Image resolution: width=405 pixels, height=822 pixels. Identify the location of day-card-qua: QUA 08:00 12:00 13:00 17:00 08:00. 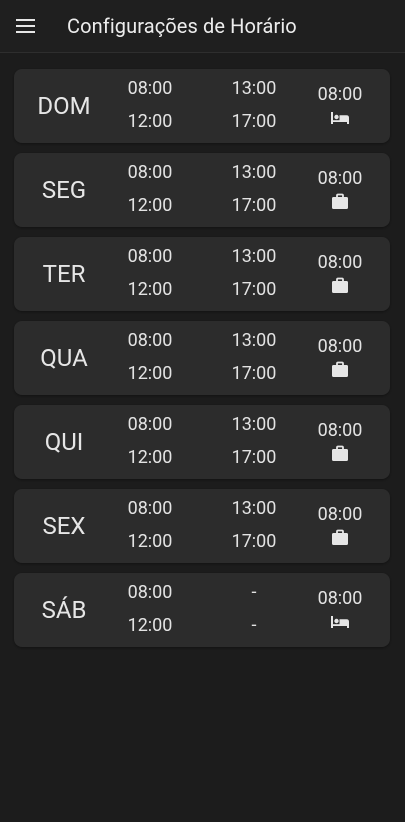
(202, 358).